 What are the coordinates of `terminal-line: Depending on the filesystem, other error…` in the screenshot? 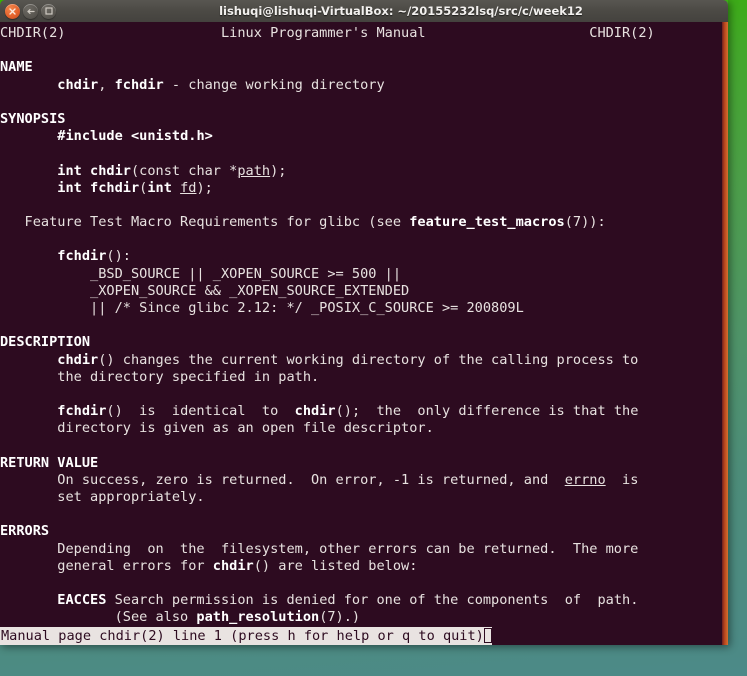 It's located at (319, 548).